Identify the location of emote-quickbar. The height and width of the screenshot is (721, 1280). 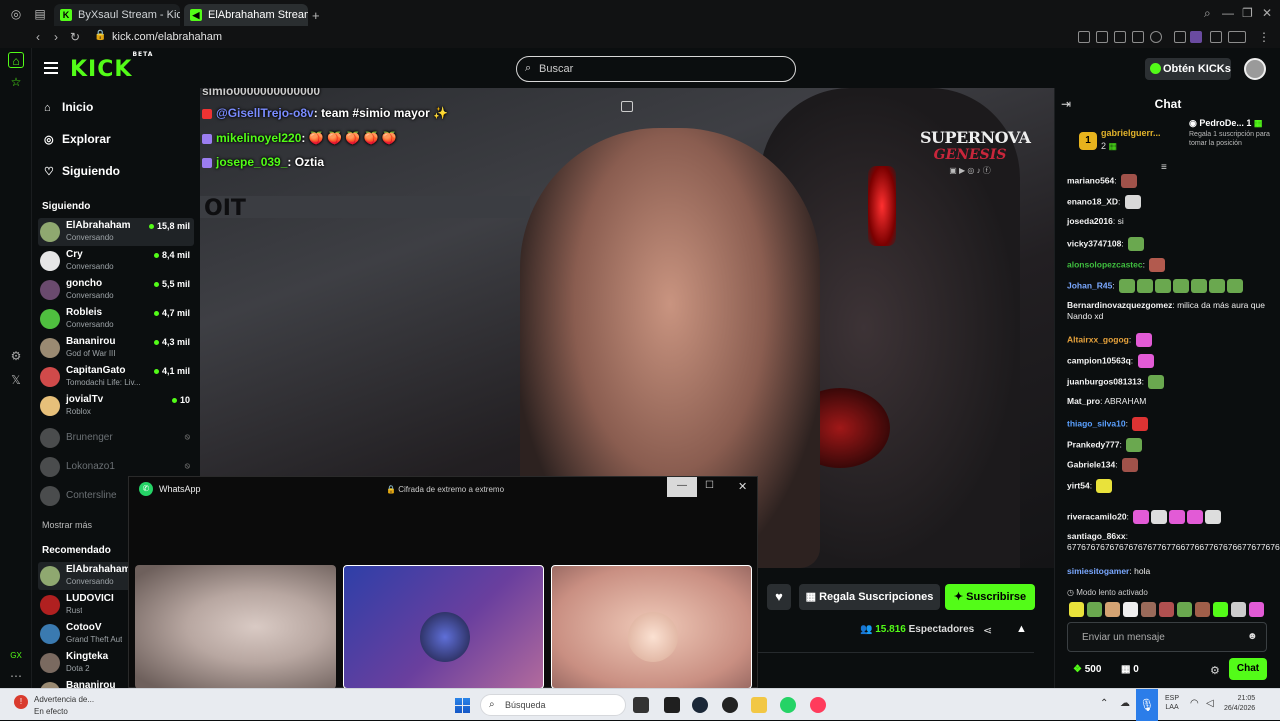
(1169, 610).